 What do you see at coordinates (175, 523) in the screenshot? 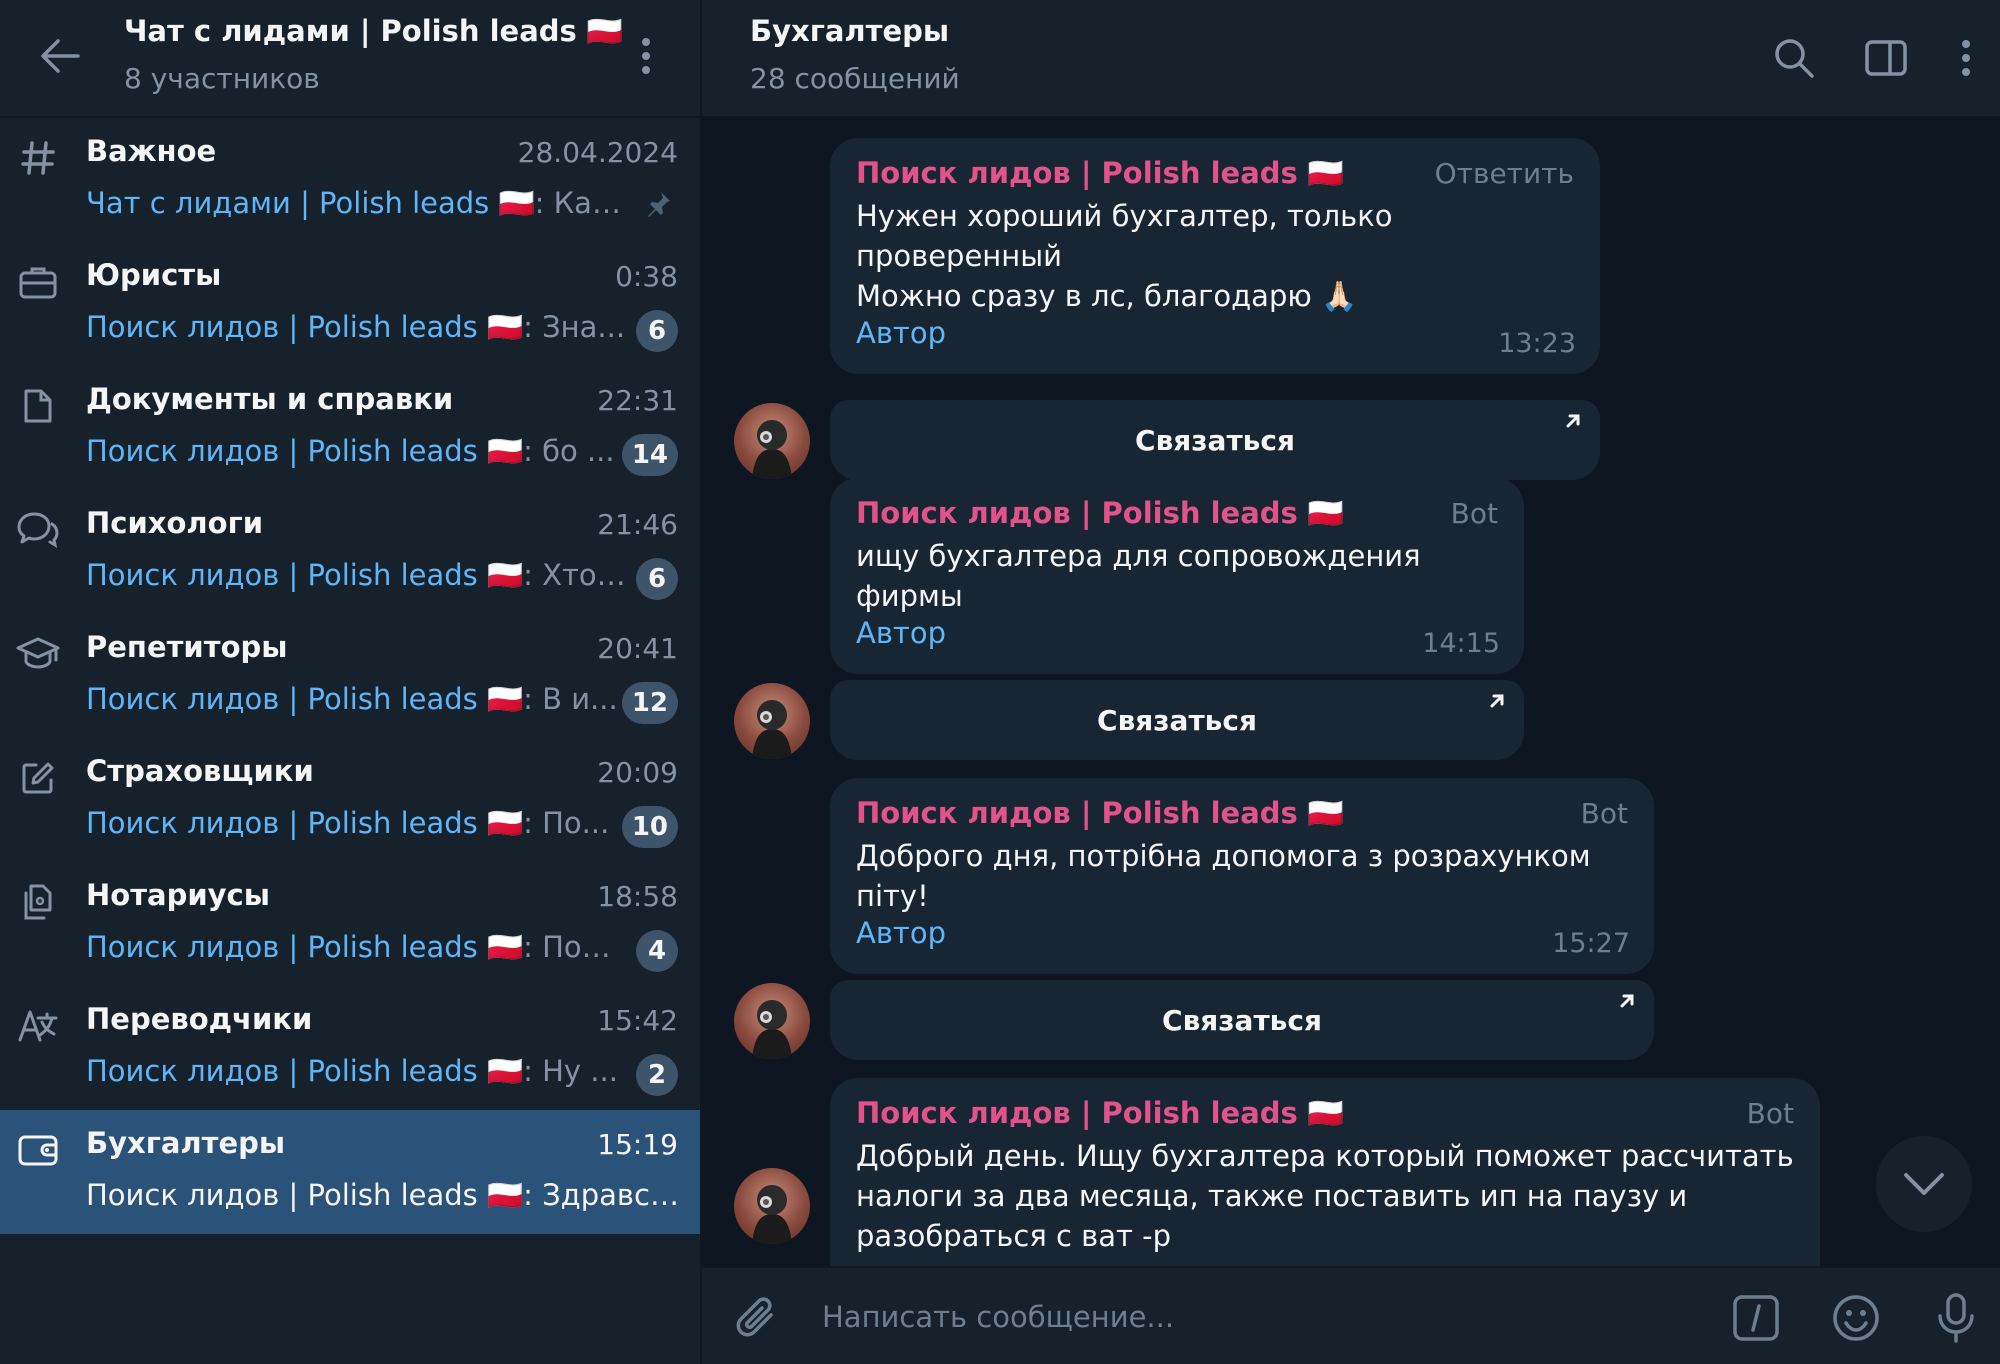
I see `topic-name: Психологи` at bounding box center [175, 523].